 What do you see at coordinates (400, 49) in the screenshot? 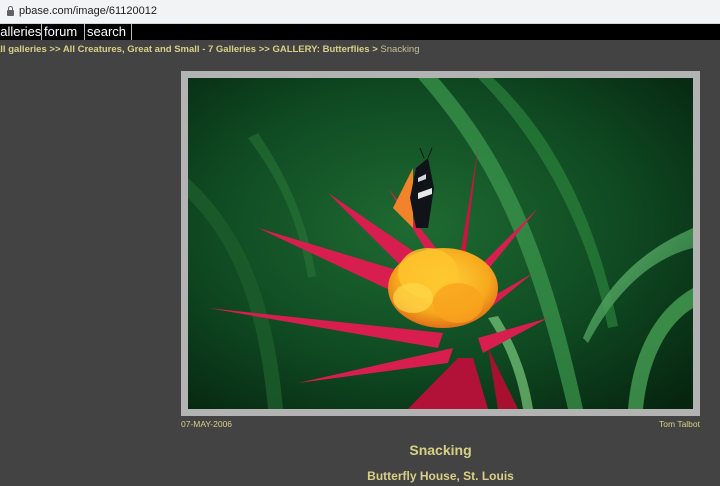
I see `breadcrumb-current: Snacking` at bounding box center [400, 49].